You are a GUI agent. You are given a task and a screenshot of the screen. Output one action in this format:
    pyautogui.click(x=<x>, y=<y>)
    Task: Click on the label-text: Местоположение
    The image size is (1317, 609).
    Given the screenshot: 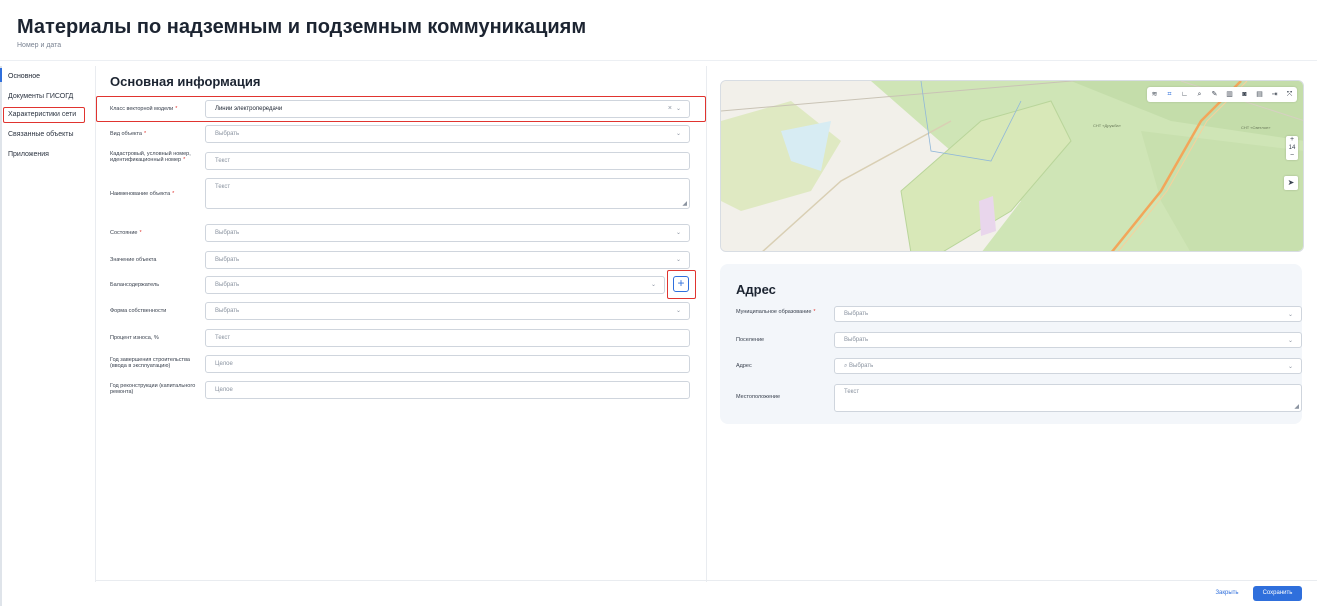 What is the action you would take?
    pyautogui.click(x=758, y=397)
    